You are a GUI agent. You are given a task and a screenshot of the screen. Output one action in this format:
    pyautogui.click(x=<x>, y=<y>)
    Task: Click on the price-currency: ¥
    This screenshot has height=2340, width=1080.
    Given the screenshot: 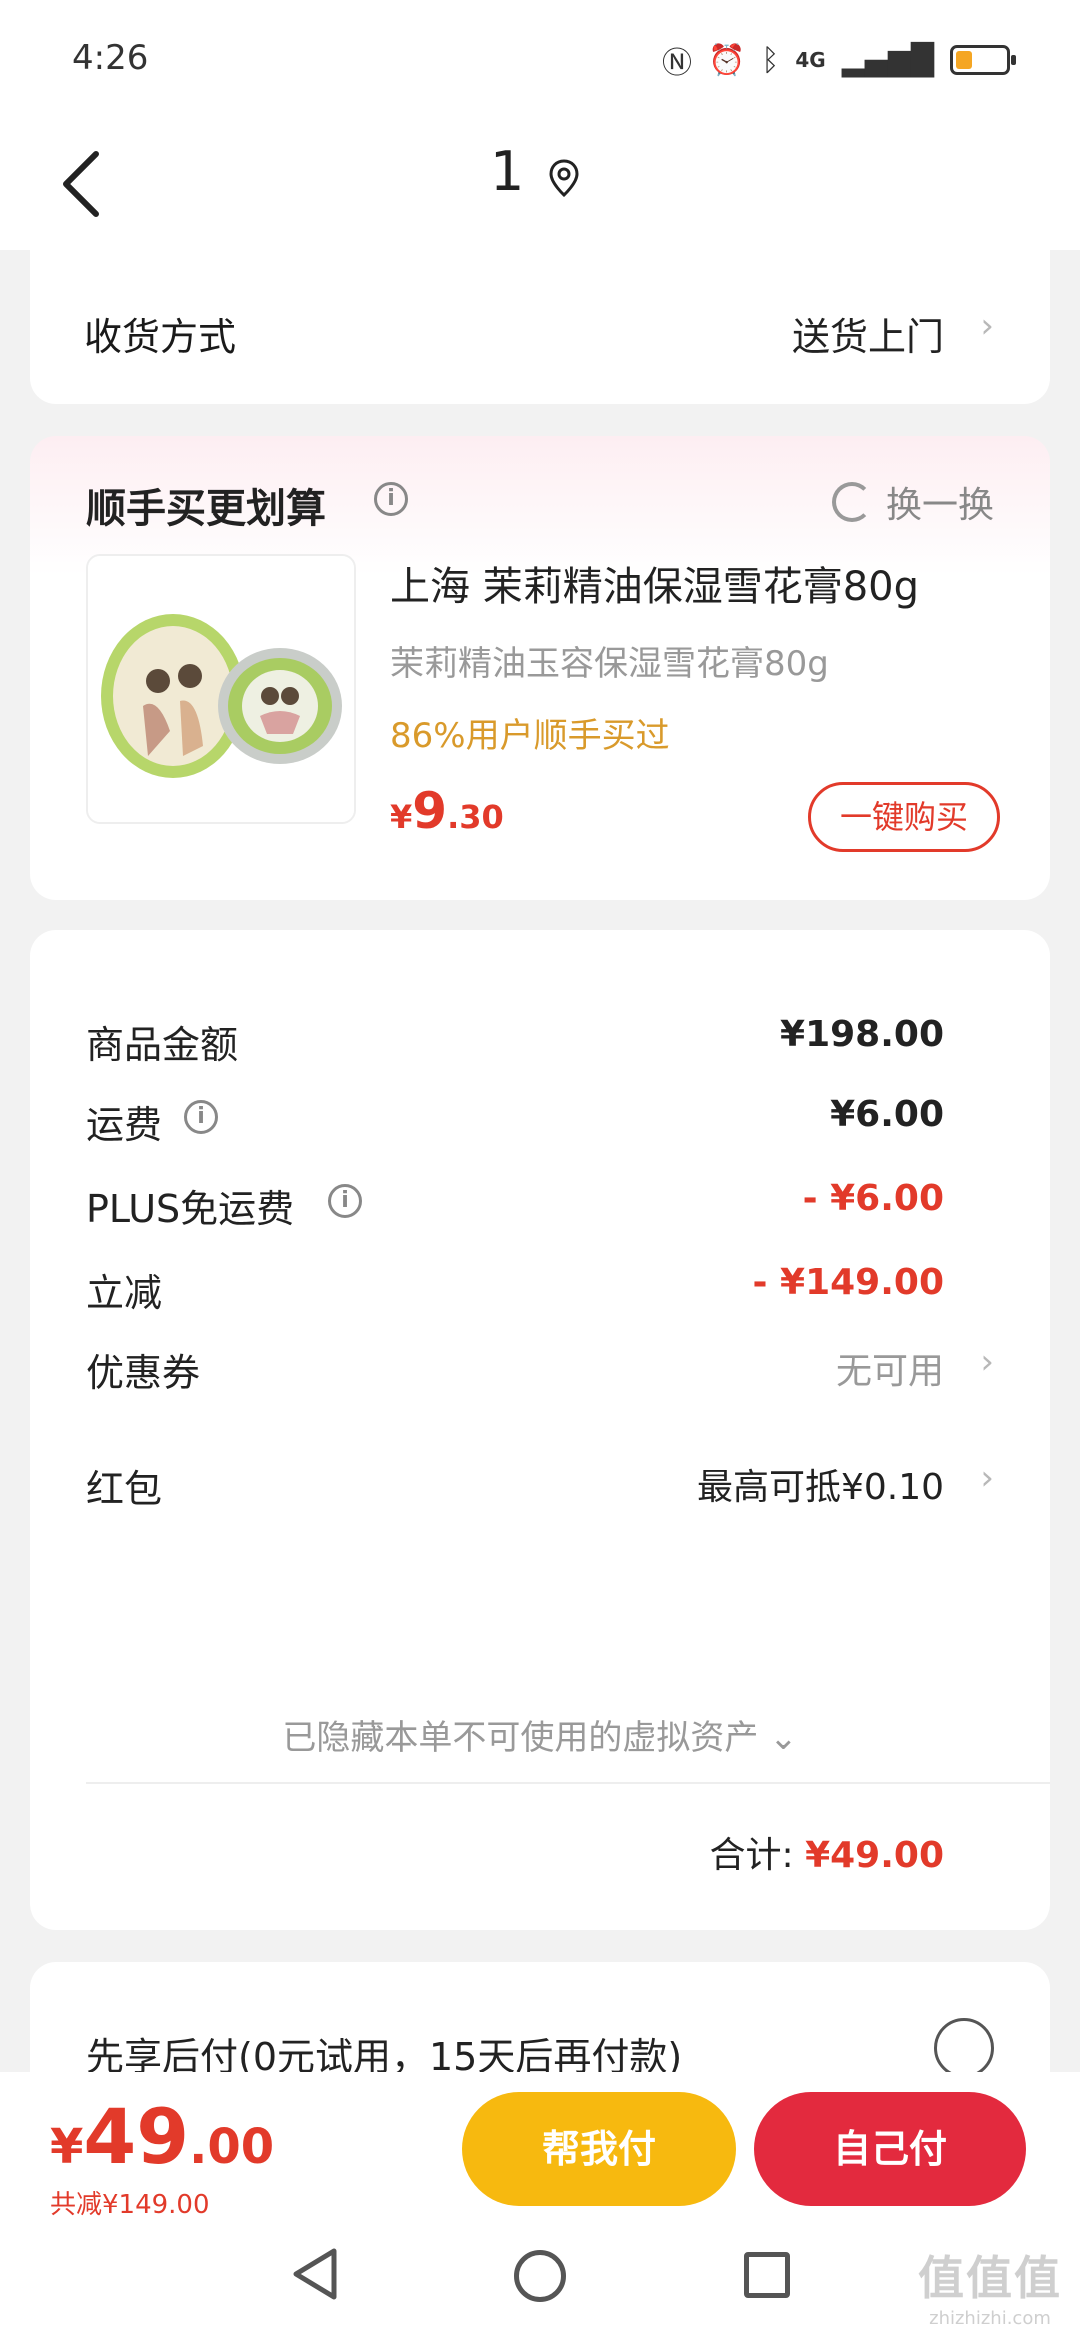 What is the action you would take?
    pyautogui.click(x=401, y=817)
    